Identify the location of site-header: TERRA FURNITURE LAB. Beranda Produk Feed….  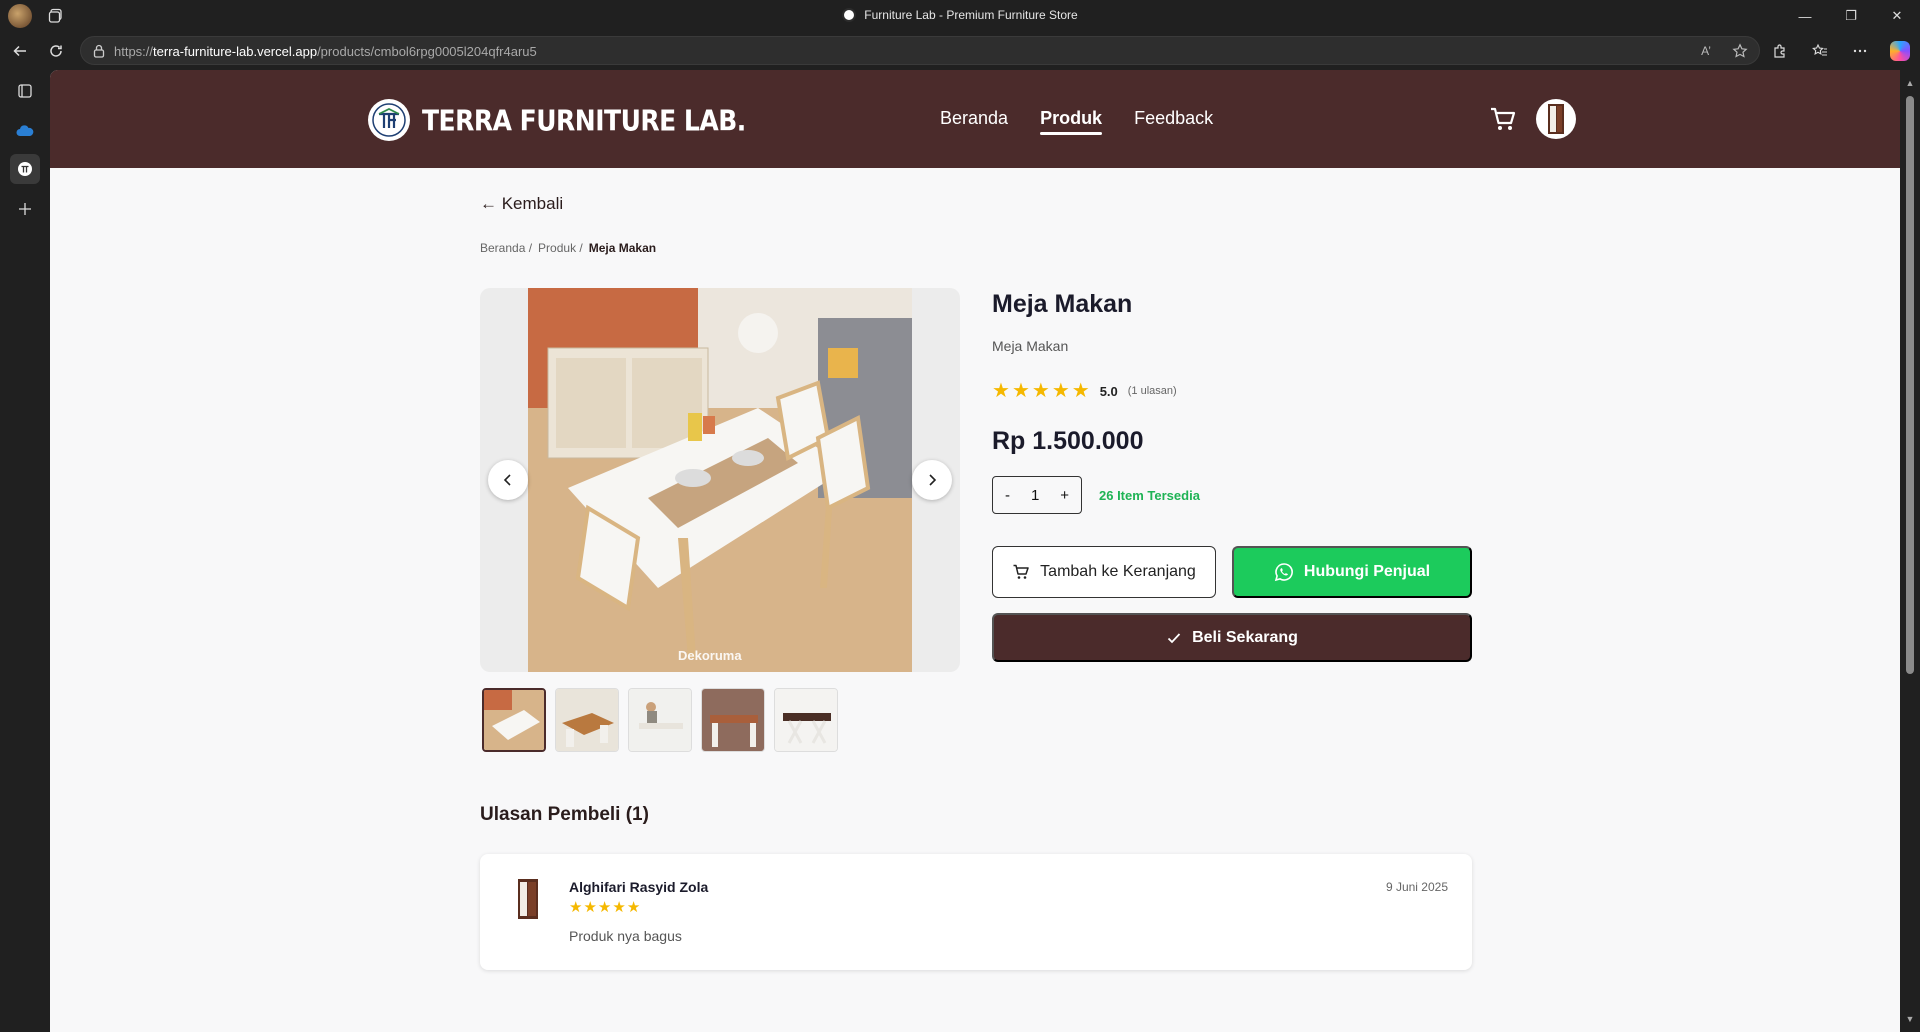
(975, 119).